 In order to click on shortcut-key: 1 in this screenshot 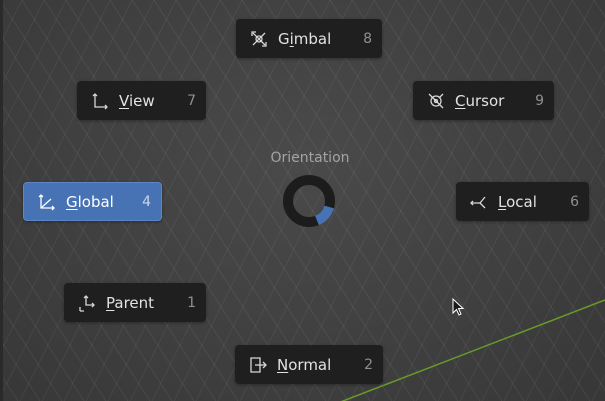, I will do `click(191, 302)`.